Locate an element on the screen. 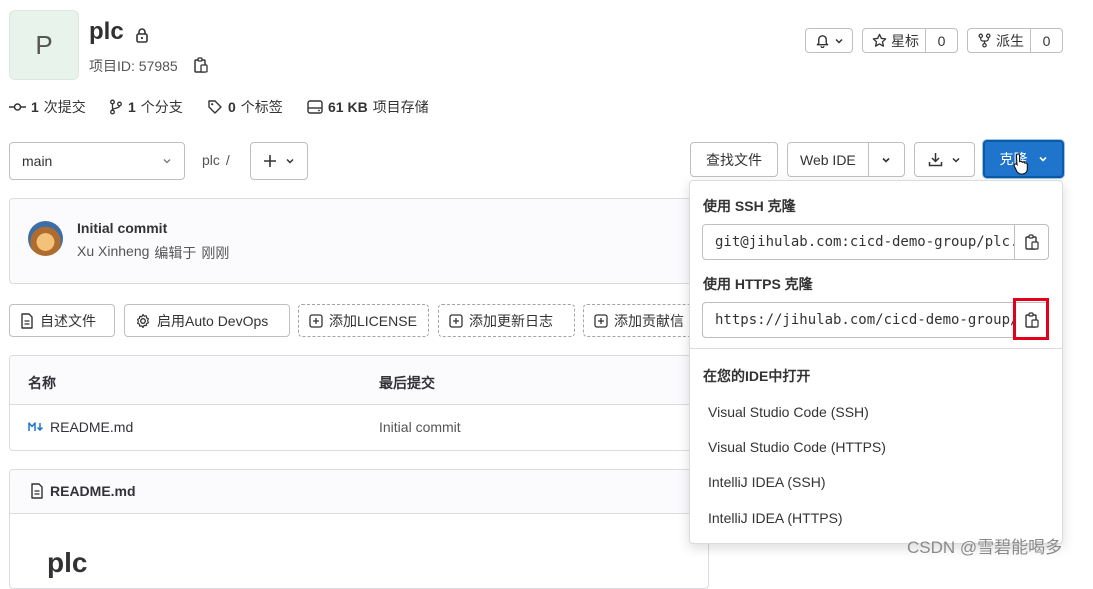 The width and height of the screenshot is (1093, 589). stat-branches-label: 个分支 is located at coordinates (161, 107).